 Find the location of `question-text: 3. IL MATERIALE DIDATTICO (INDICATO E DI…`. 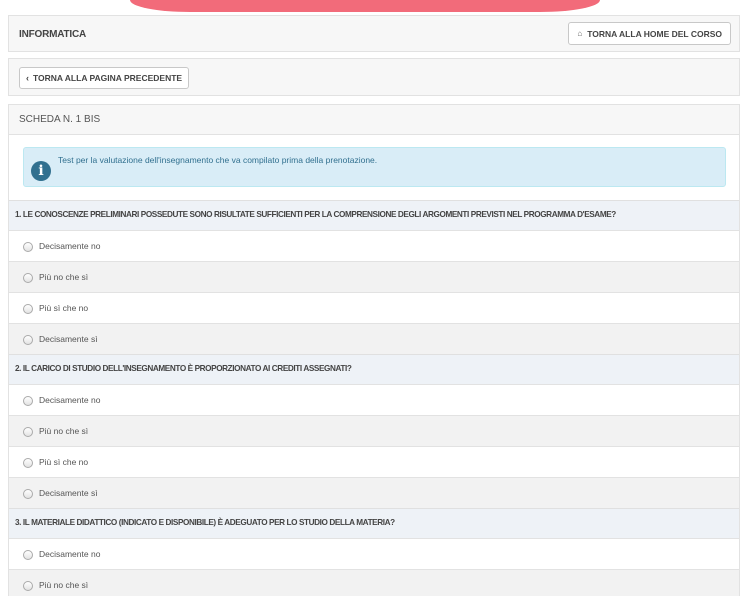

question-text: 3. IL MATERIALE DIDATTICO (INDICATO E DI… is located at coordinates (205, 522).